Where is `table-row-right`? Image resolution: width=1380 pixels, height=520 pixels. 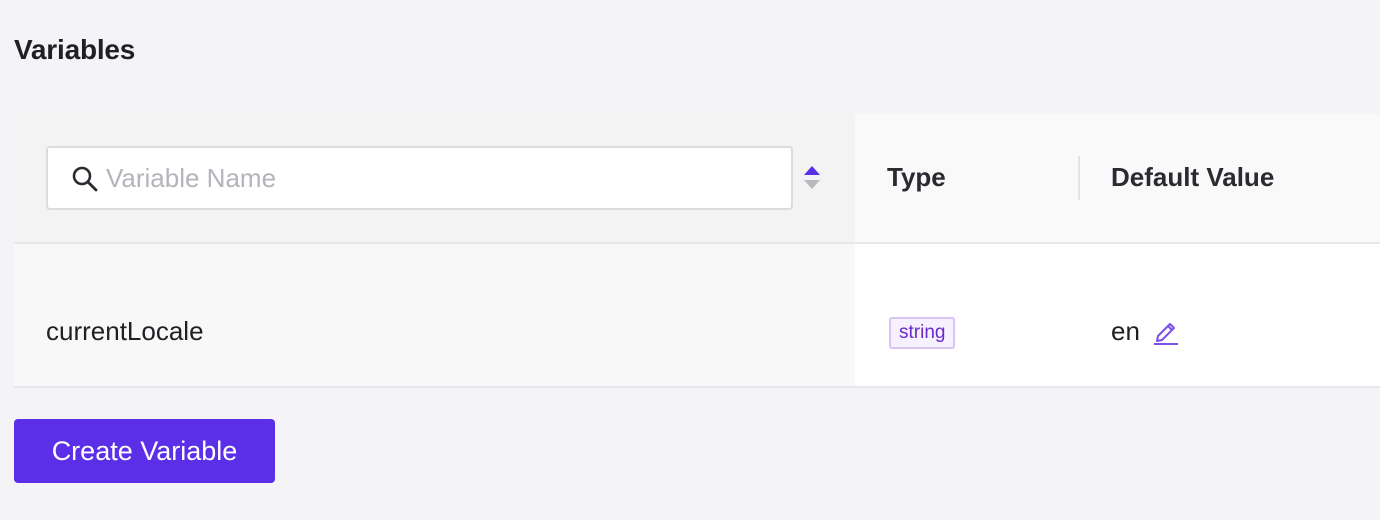 table-row-right is located at coordinates (1117, 315).